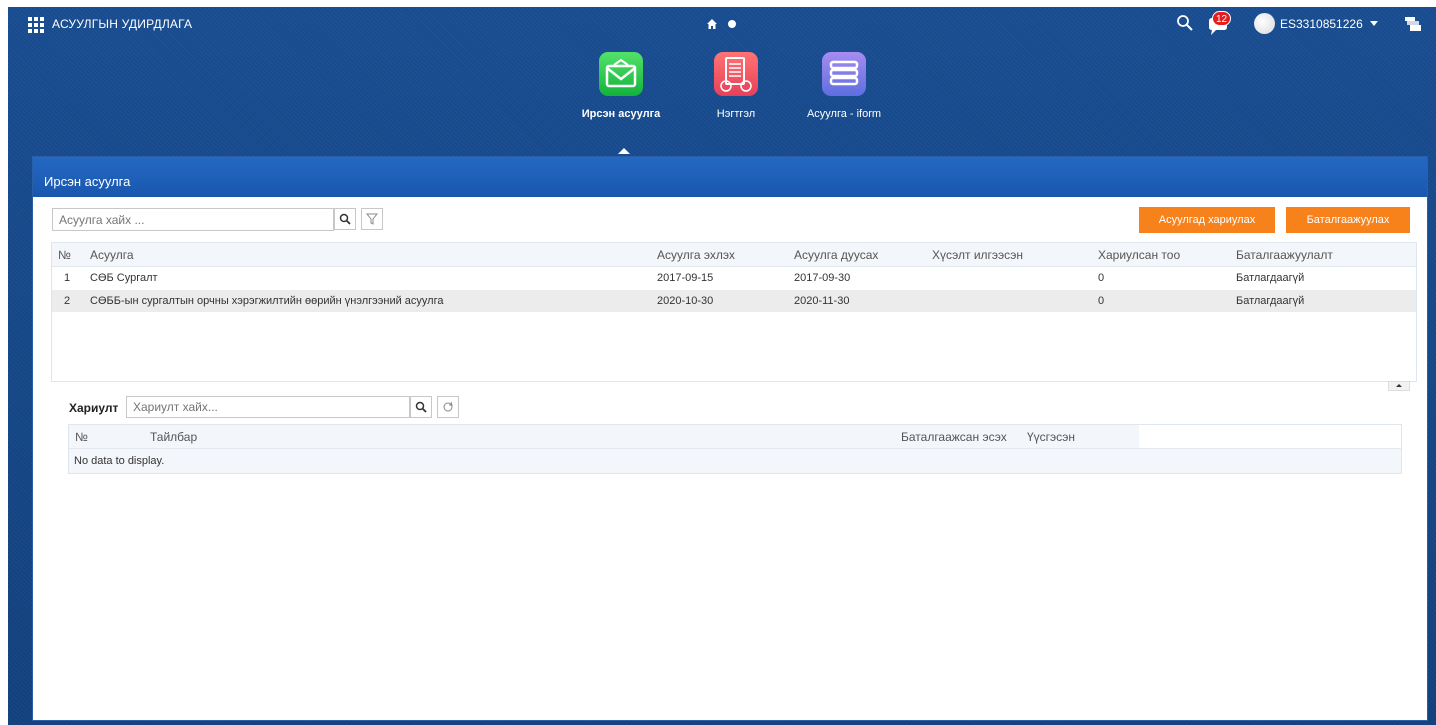 Image resolution: width=1436 pixels, height=725 pixels. I want to click on row-number: 2, so click(67, 301).